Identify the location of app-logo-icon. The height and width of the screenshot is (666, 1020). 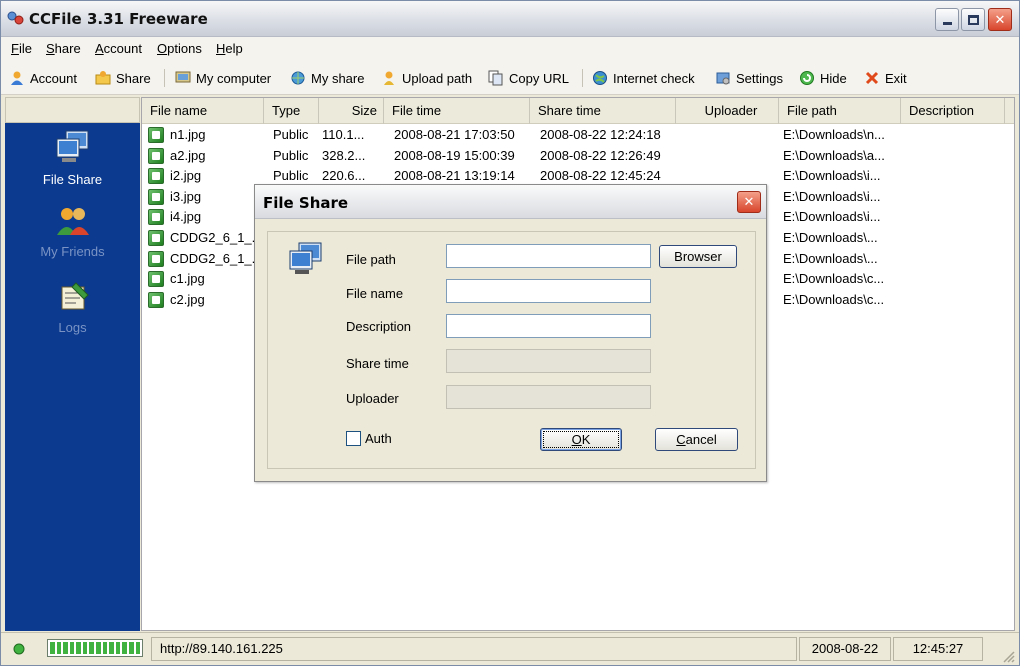
(15, 18).